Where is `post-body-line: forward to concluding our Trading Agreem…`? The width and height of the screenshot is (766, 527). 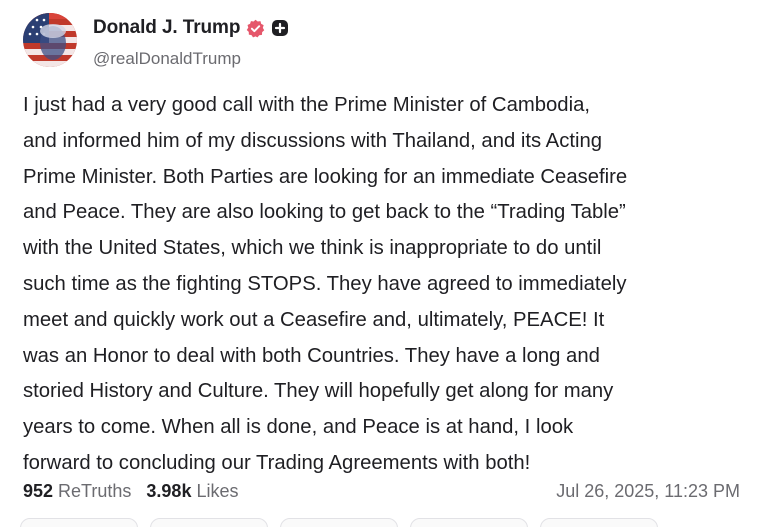
post-body-line: forward to concluding our Trading Agreem… is located at coordinates (277, 462).